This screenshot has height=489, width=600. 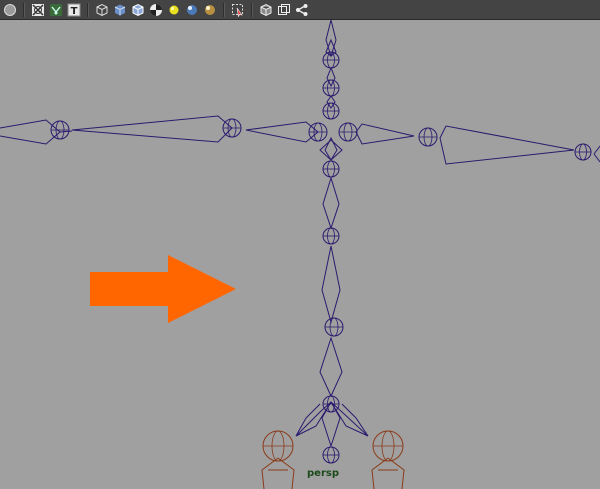 What do you see at coordinates (102, 10) in the screenshot?
I see `wire-cube-icon` at bounding box center [102, 10].